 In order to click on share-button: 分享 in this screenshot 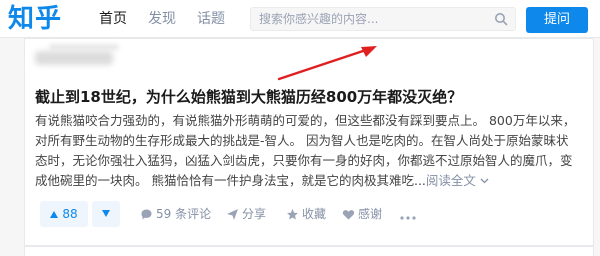, I will do `click(246, 214)`.